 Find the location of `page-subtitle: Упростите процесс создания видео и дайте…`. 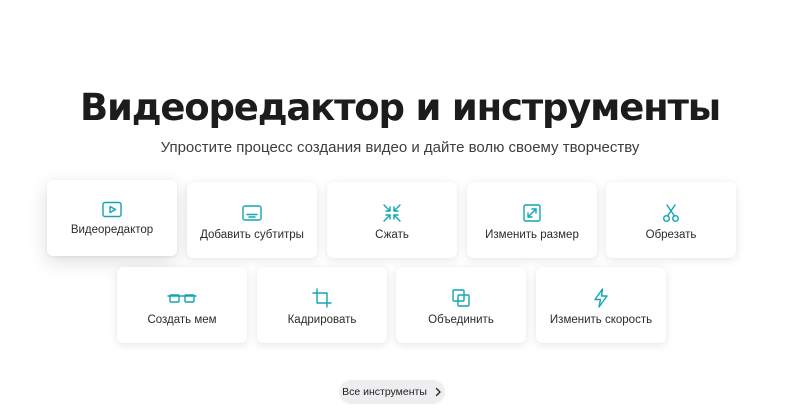

page-subtitle: Упростите процесс создания видео и дайте… is located at coordinates (400, 147).